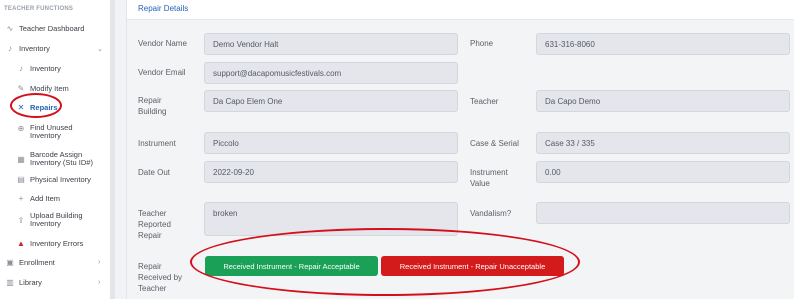  Describe the element at coordinates (57, 243) in the screenshot. I see `sidebar-item-label: Inventory Errors` at that location.